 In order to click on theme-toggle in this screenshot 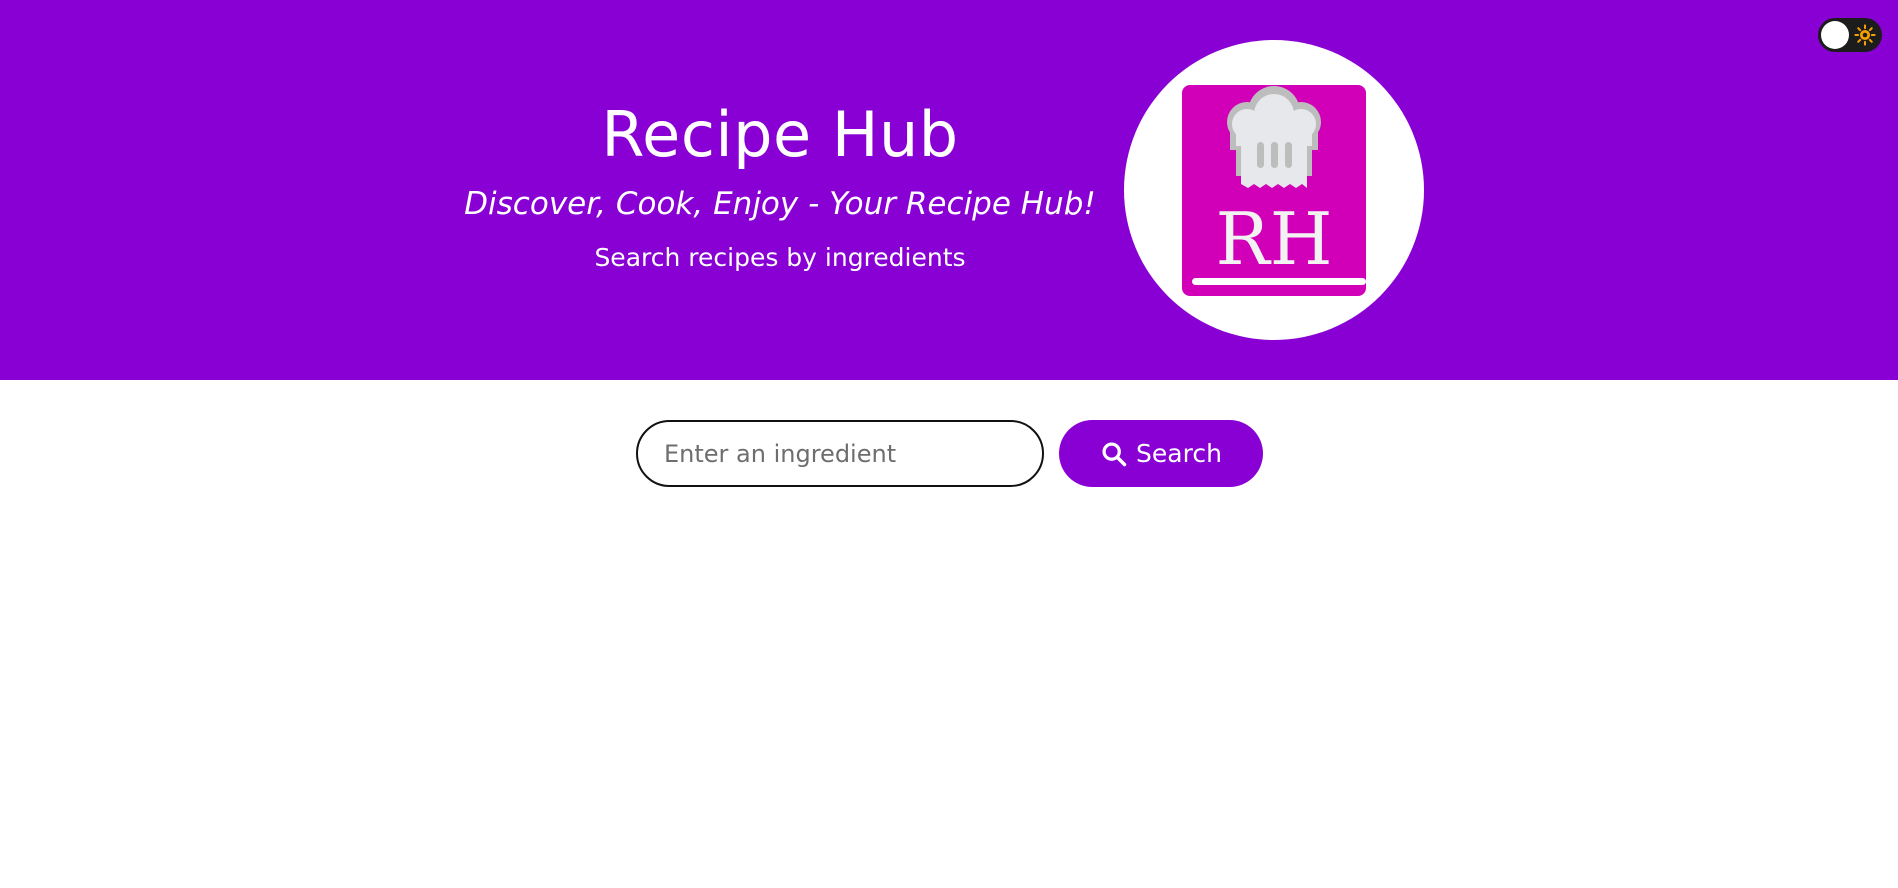, I will do `click(1850, 35)`.